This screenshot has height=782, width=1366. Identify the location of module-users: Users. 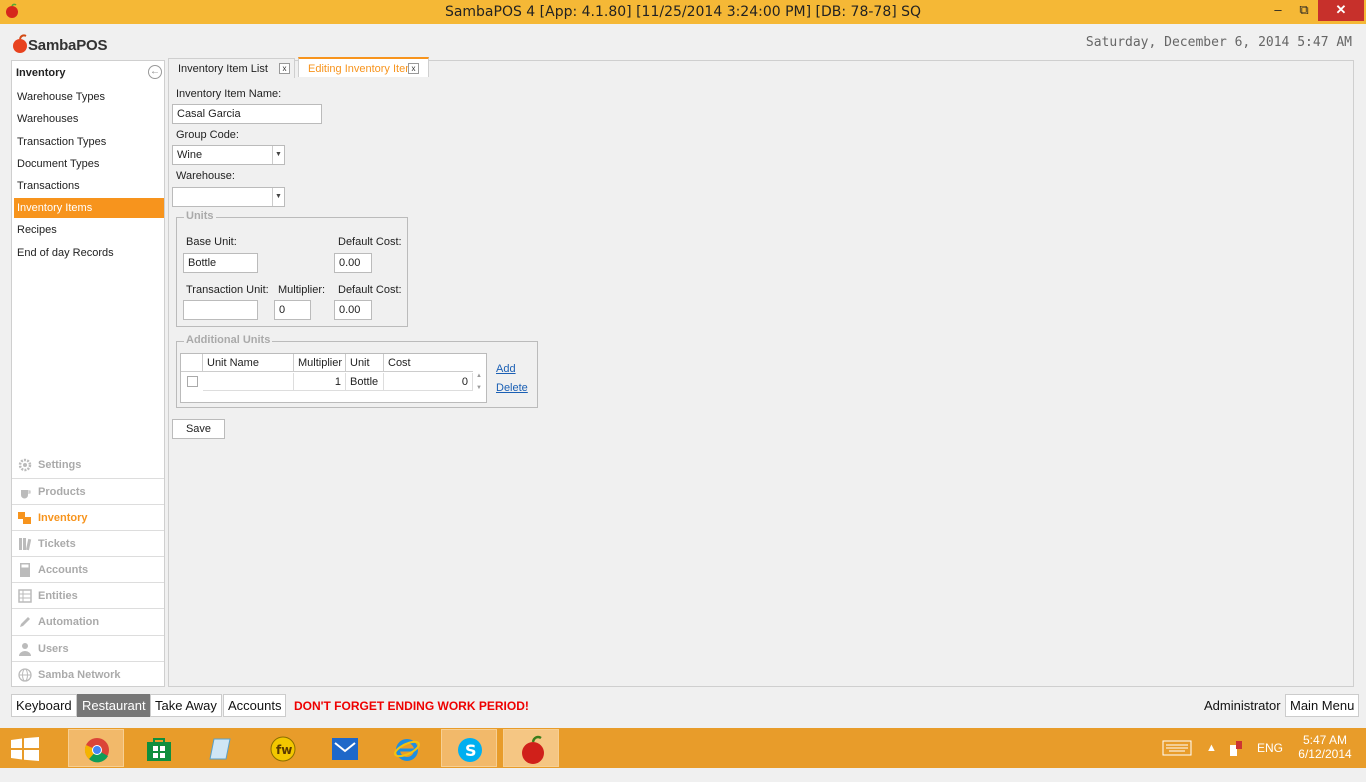
(88, 648).